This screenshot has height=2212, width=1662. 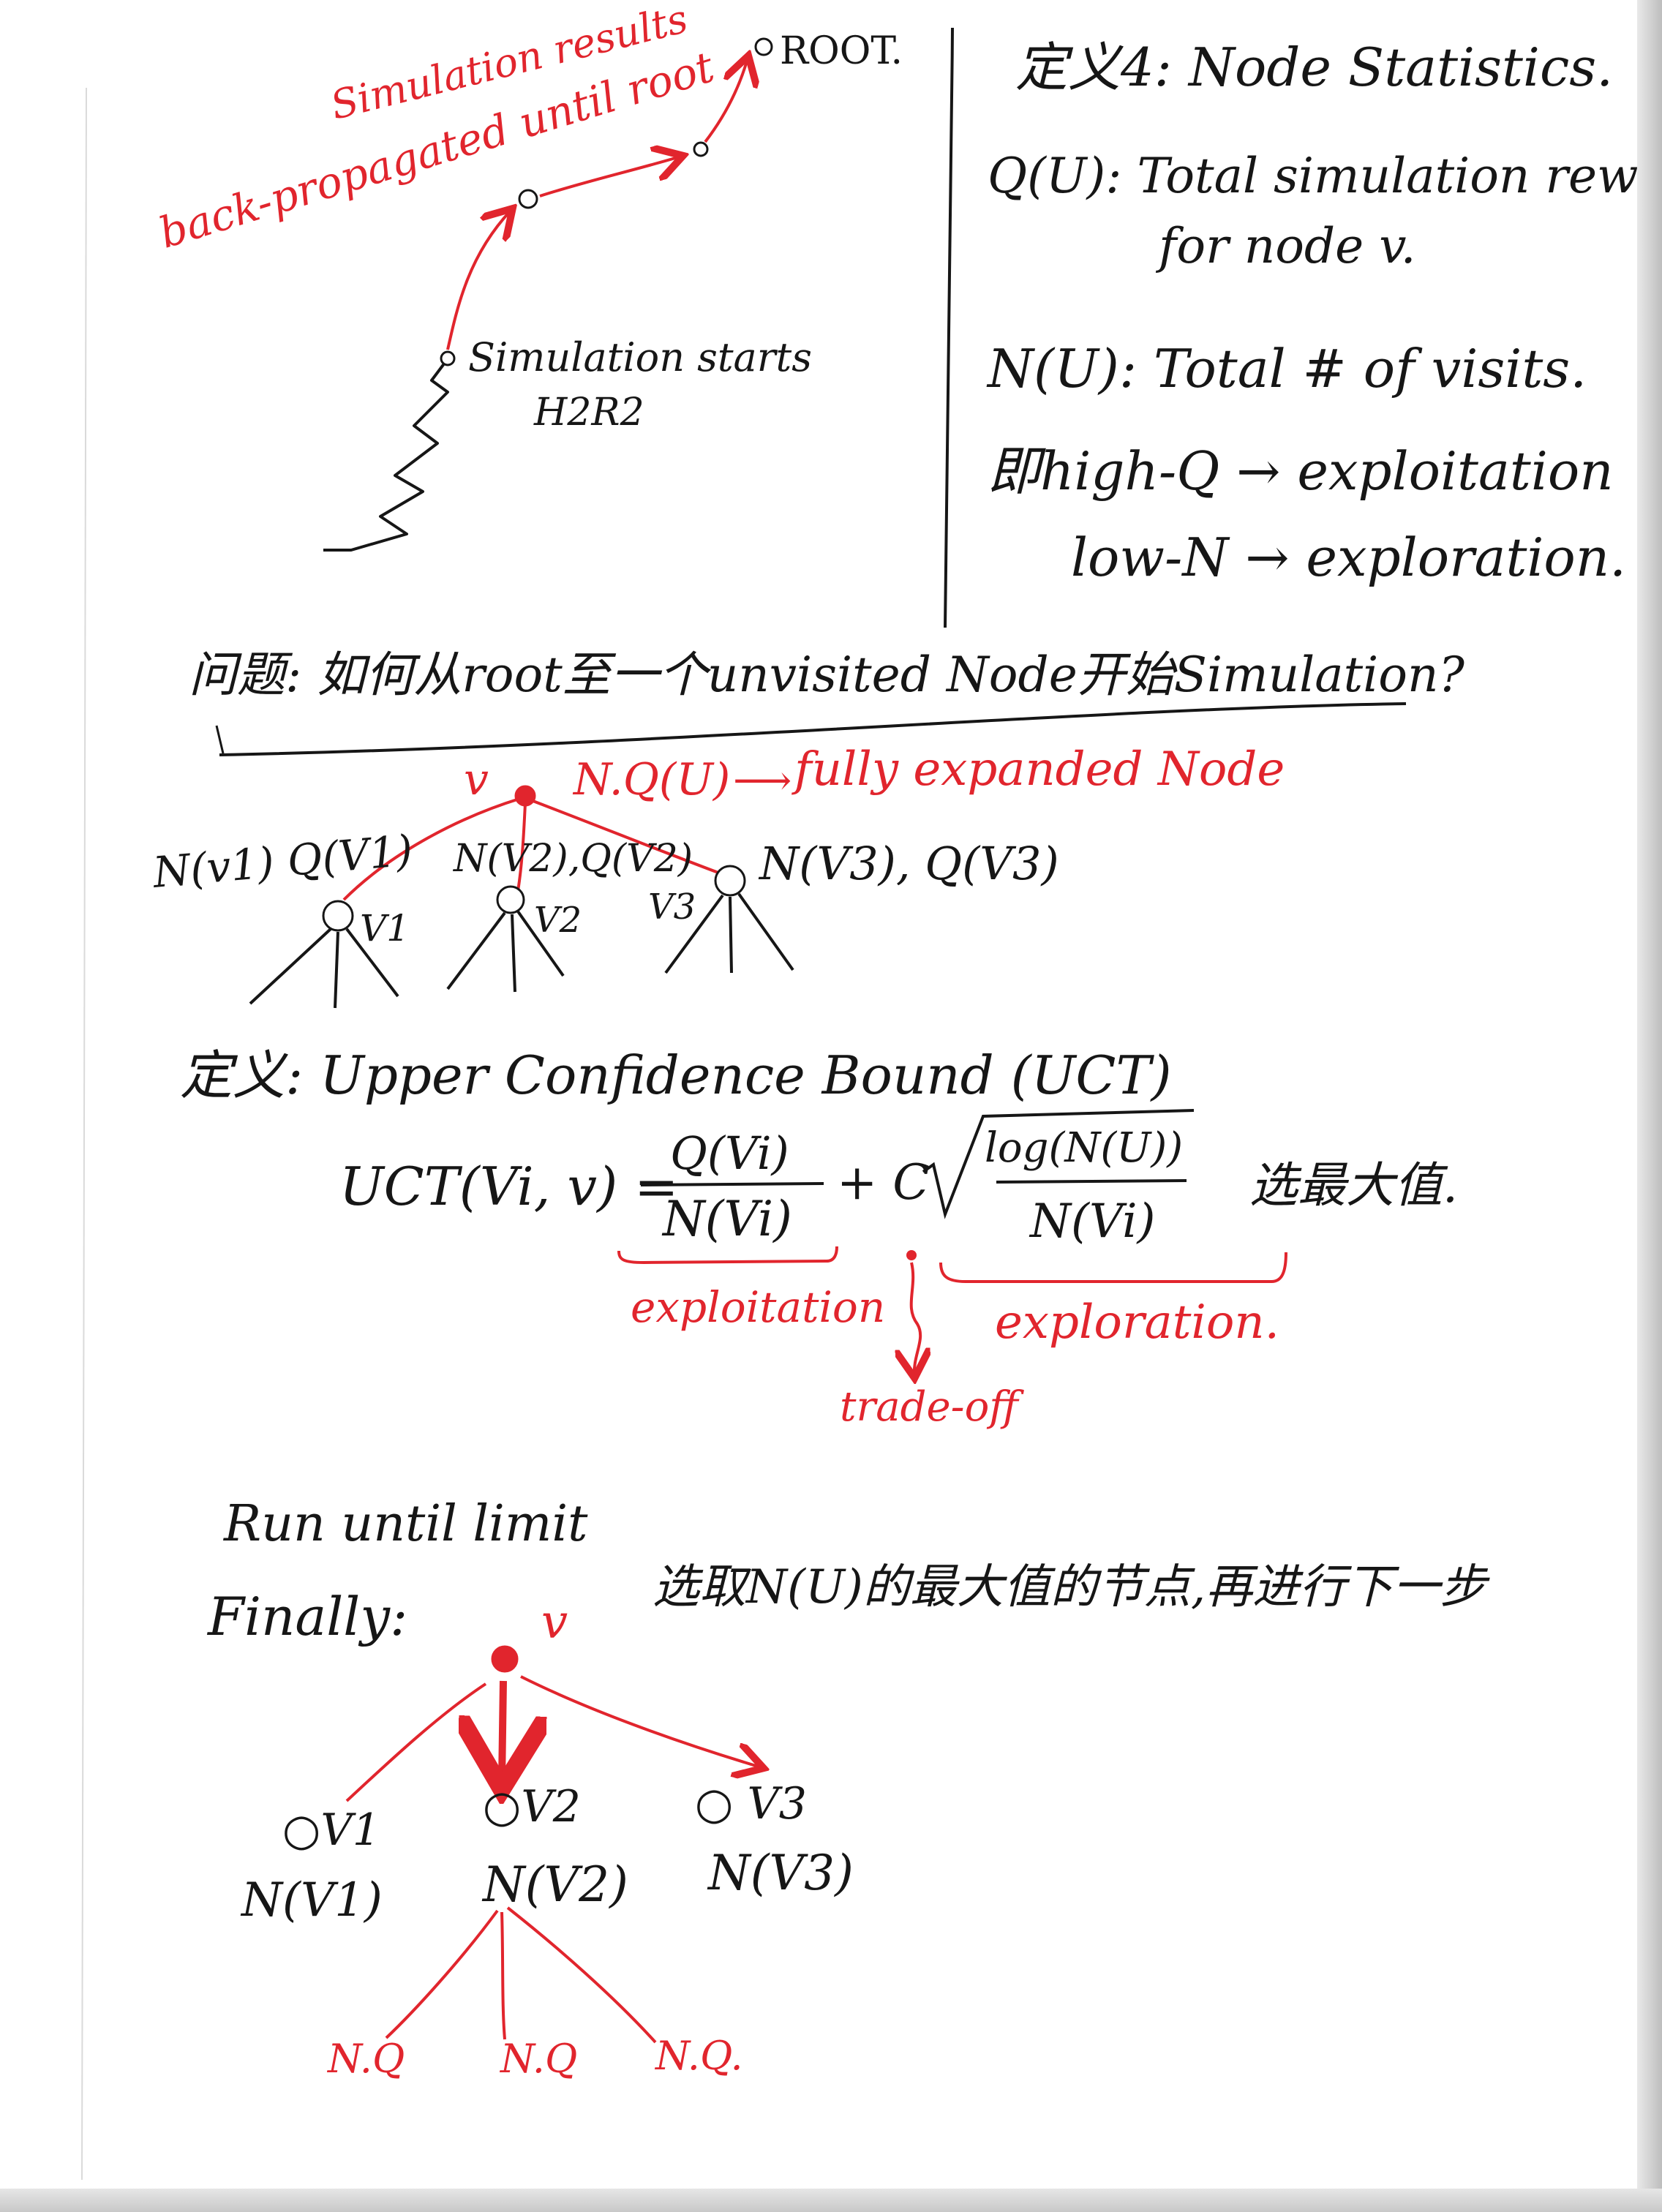 I want to click on tree2-leaf-2: N.Q, so click(x=539, y=2059).